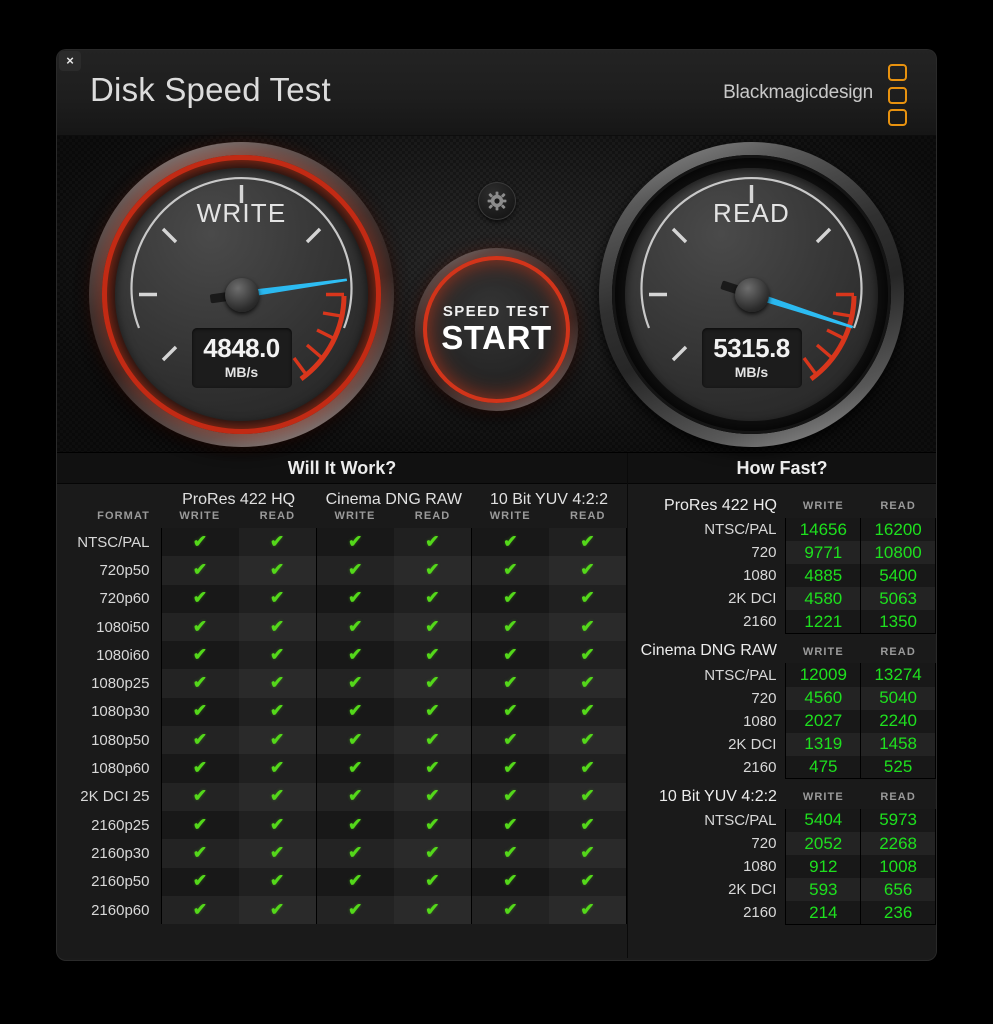 This screenshot has width=993, height=1024. I want to click on format-label: 2K DCI 25, so click(115, 797).